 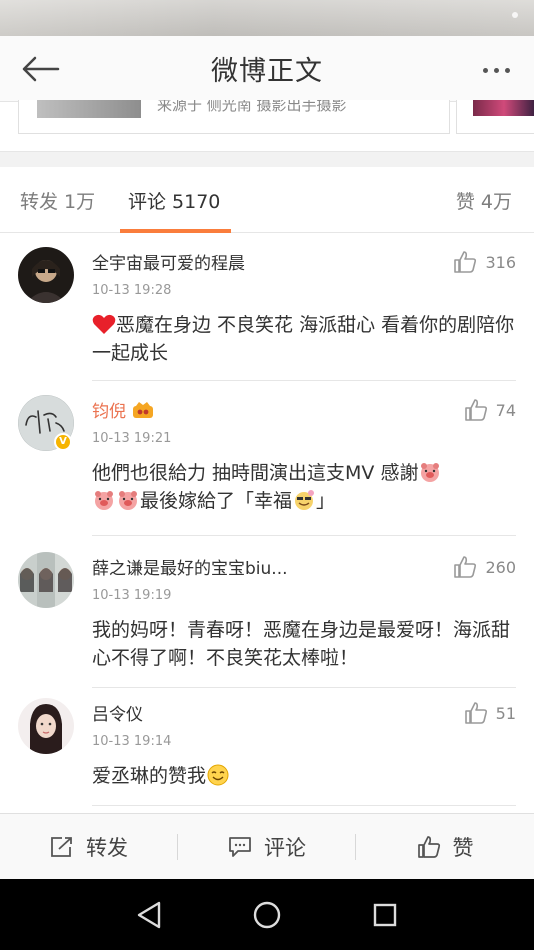 What do you see at coordinates (104, 324) in the screenshot?
I see `red-heart-emoji-icon` at bounding box center [104, 324].